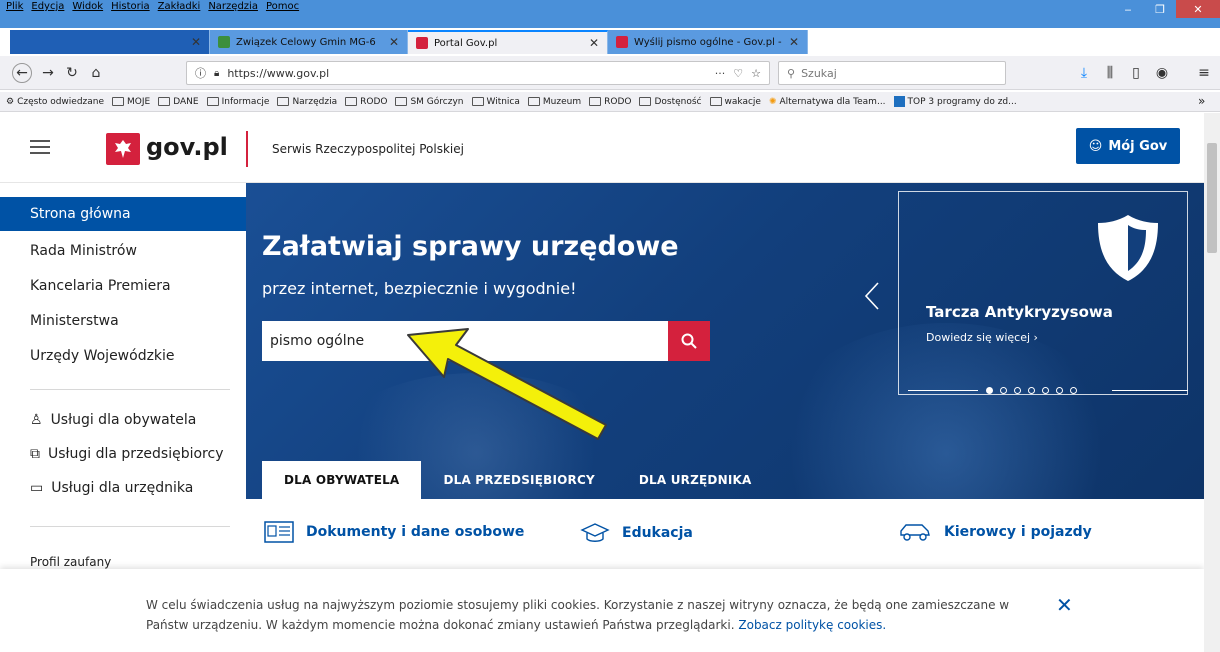  I want to click on category-edukacja: Edukacja, so click(636, 533).